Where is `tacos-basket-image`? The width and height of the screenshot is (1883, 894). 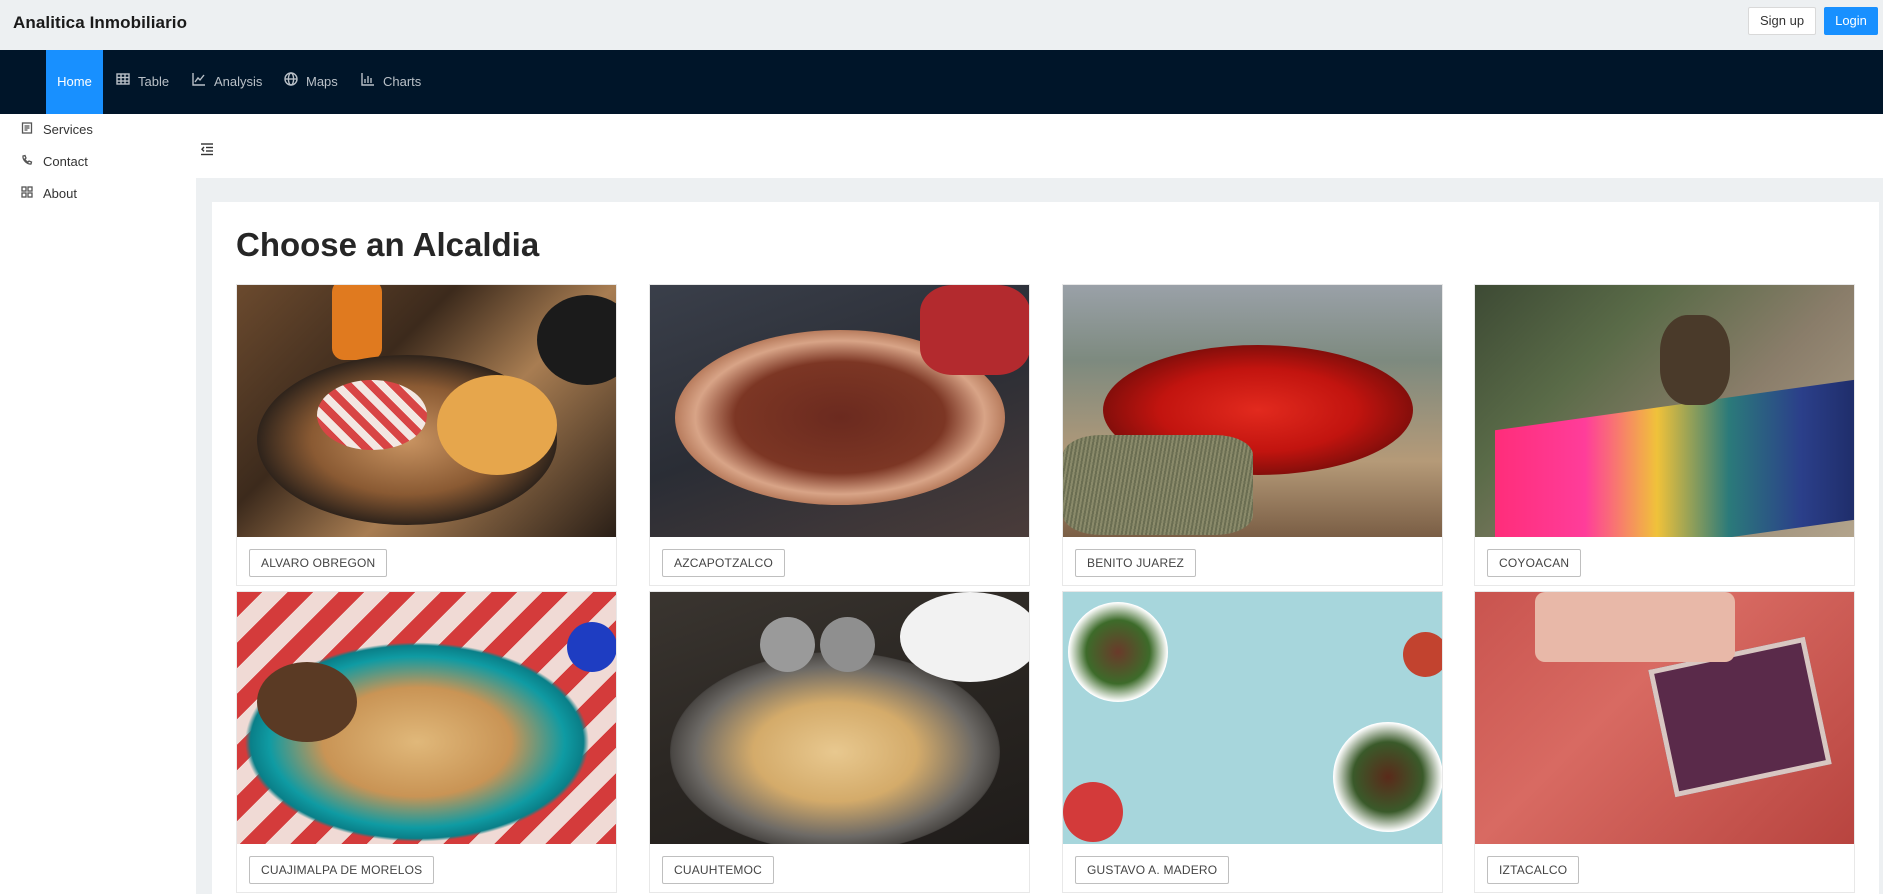
tacos-basket-image is located at coordinates (426, 411).